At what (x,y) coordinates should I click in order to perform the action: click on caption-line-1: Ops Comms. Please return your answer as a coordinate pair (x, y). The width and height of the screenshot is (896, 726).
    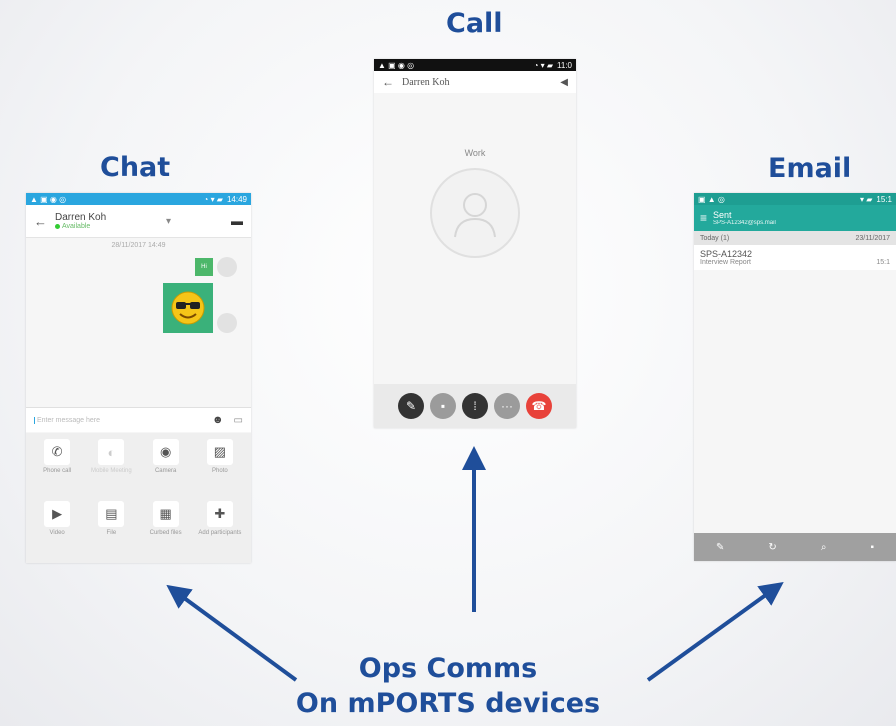
    Looking at the image, I should click on (448, 668).